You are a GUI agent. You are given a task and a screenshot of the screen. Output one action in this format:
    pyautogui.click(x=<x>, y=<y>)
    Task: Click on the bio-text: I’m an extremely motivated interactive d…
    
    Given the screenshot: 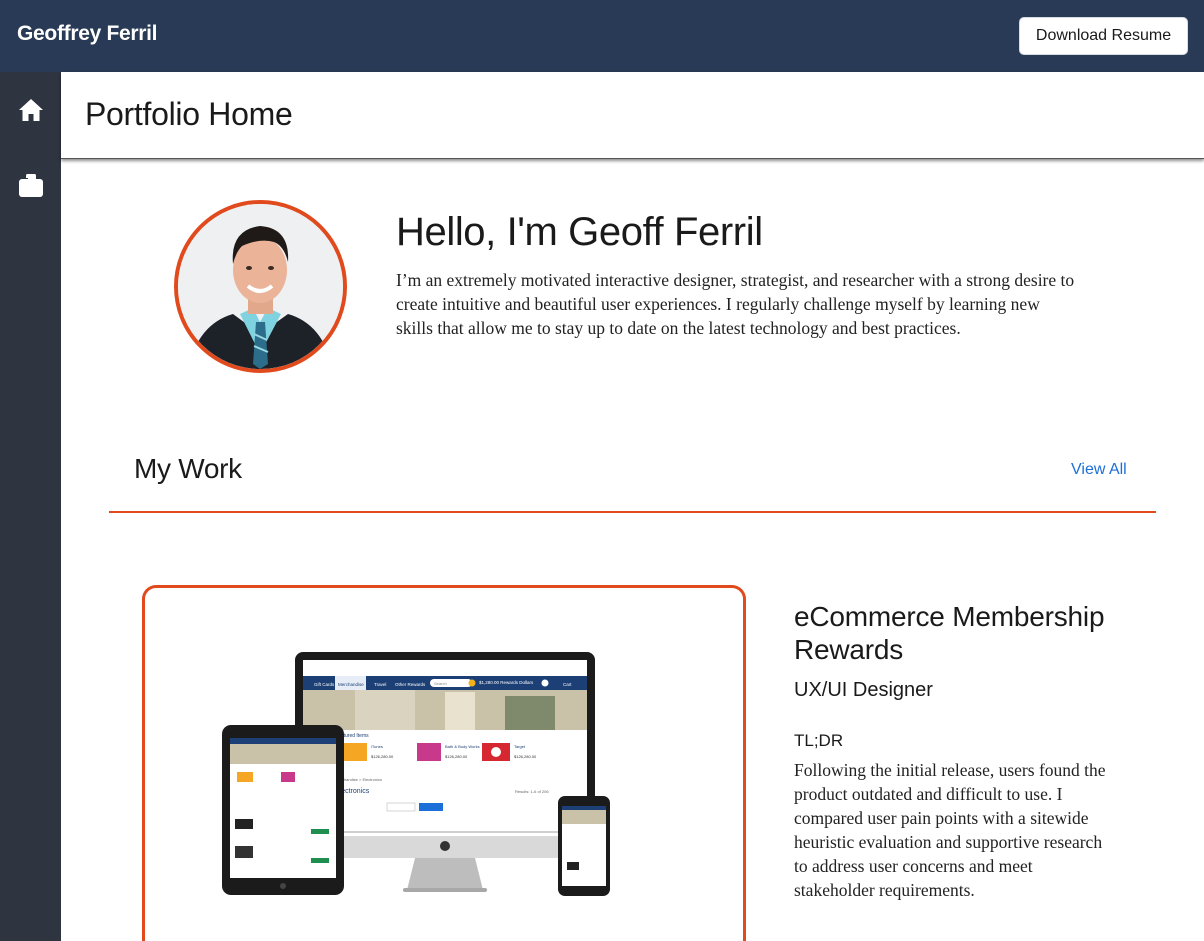 What is the action you would take?
    pyautogui.click(x=735, y=304)
    